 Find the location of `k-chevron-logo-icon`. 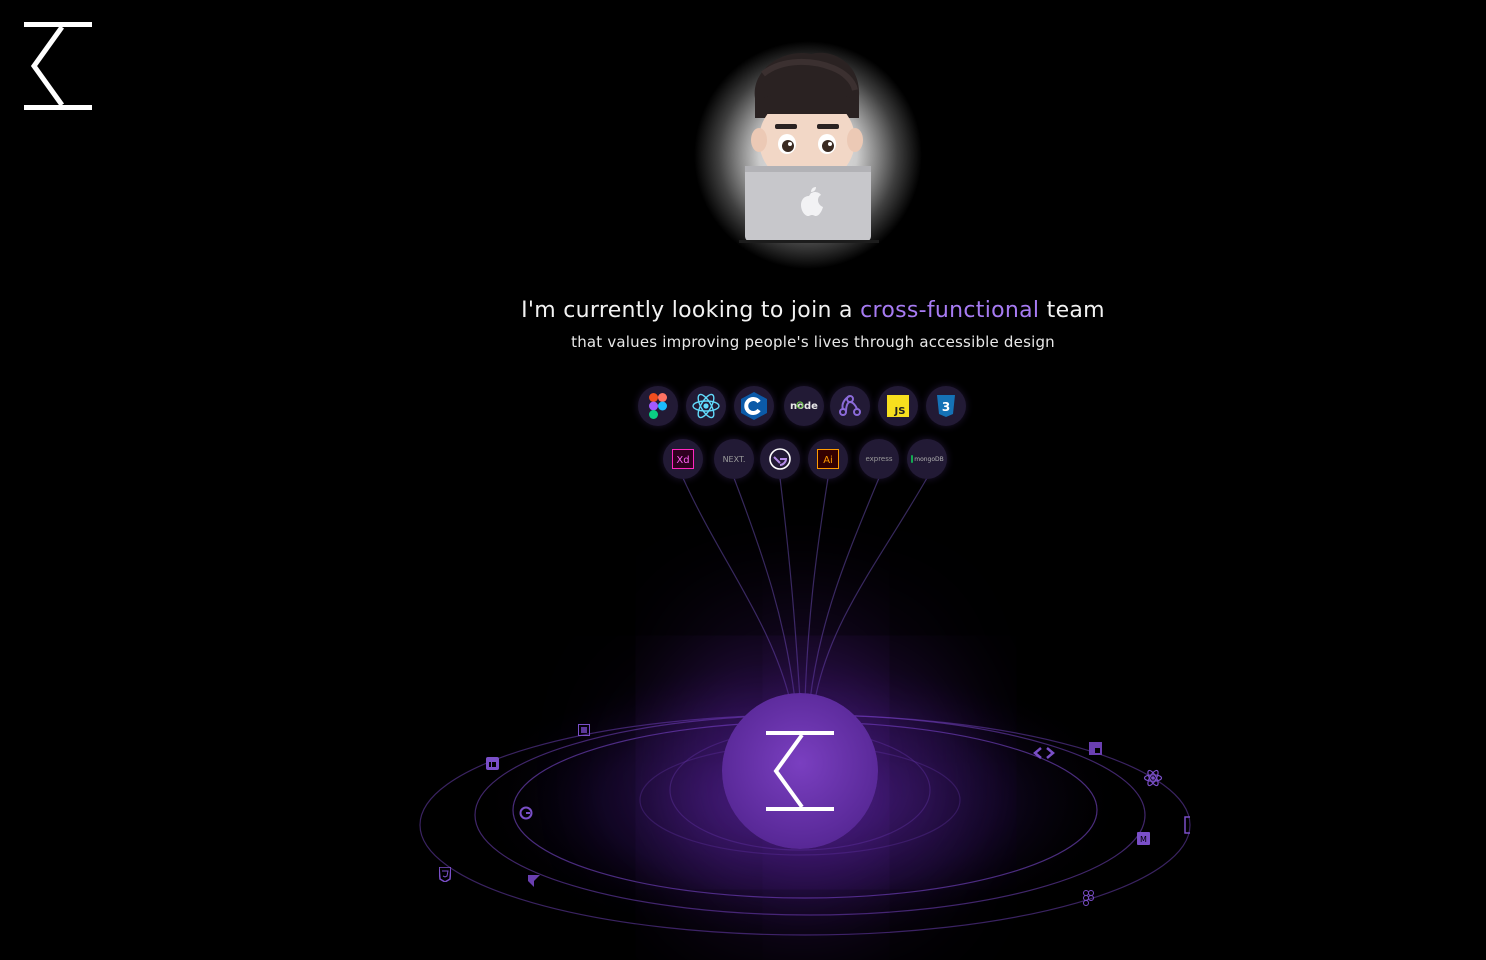

k-chevron-logo-icon is located at coordinates (800, 771).